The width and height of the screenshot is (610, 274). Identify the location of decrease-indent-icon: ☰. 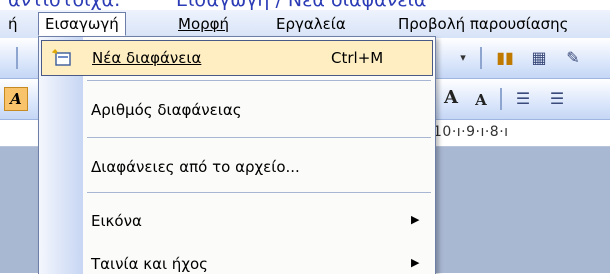
(523, 99).